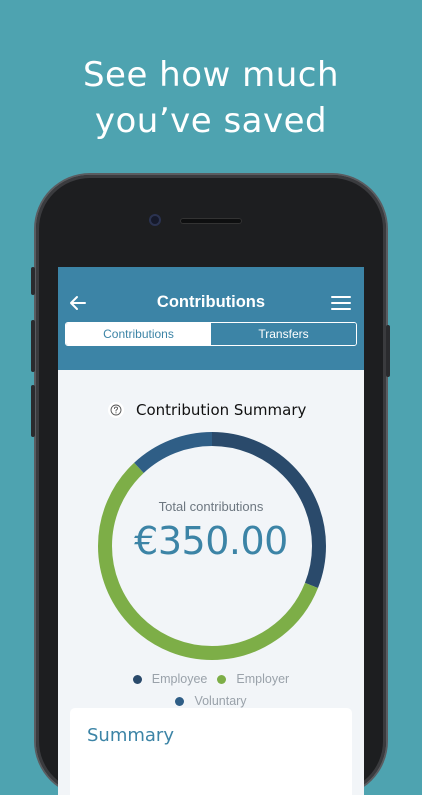 The width and height of the screenshot is (422, 795). I want to click on menu-button, so click(341, 303).